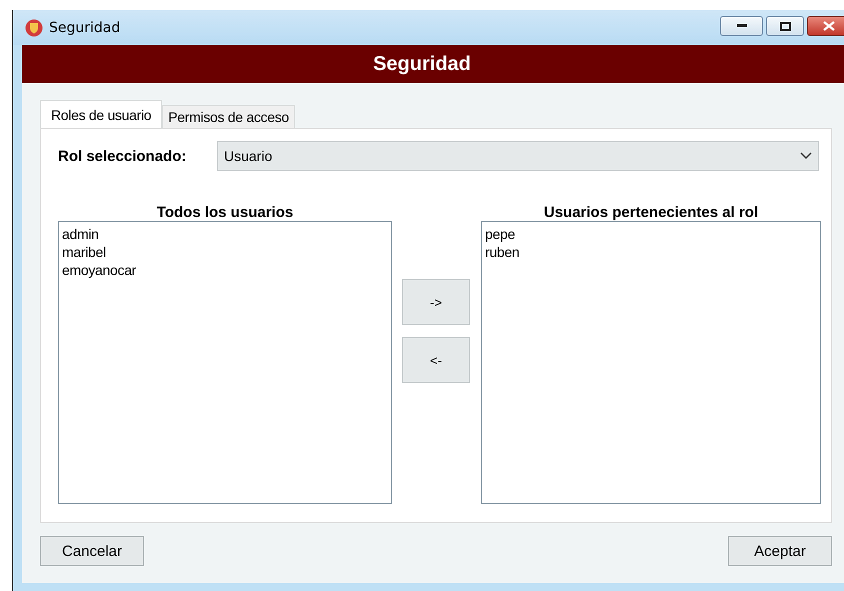 The height and width of the screenshot is (591, 844). Describe the element at coordinates (92, 551) in the screenshot. I see `cancel-button: Cancelar` at that location.